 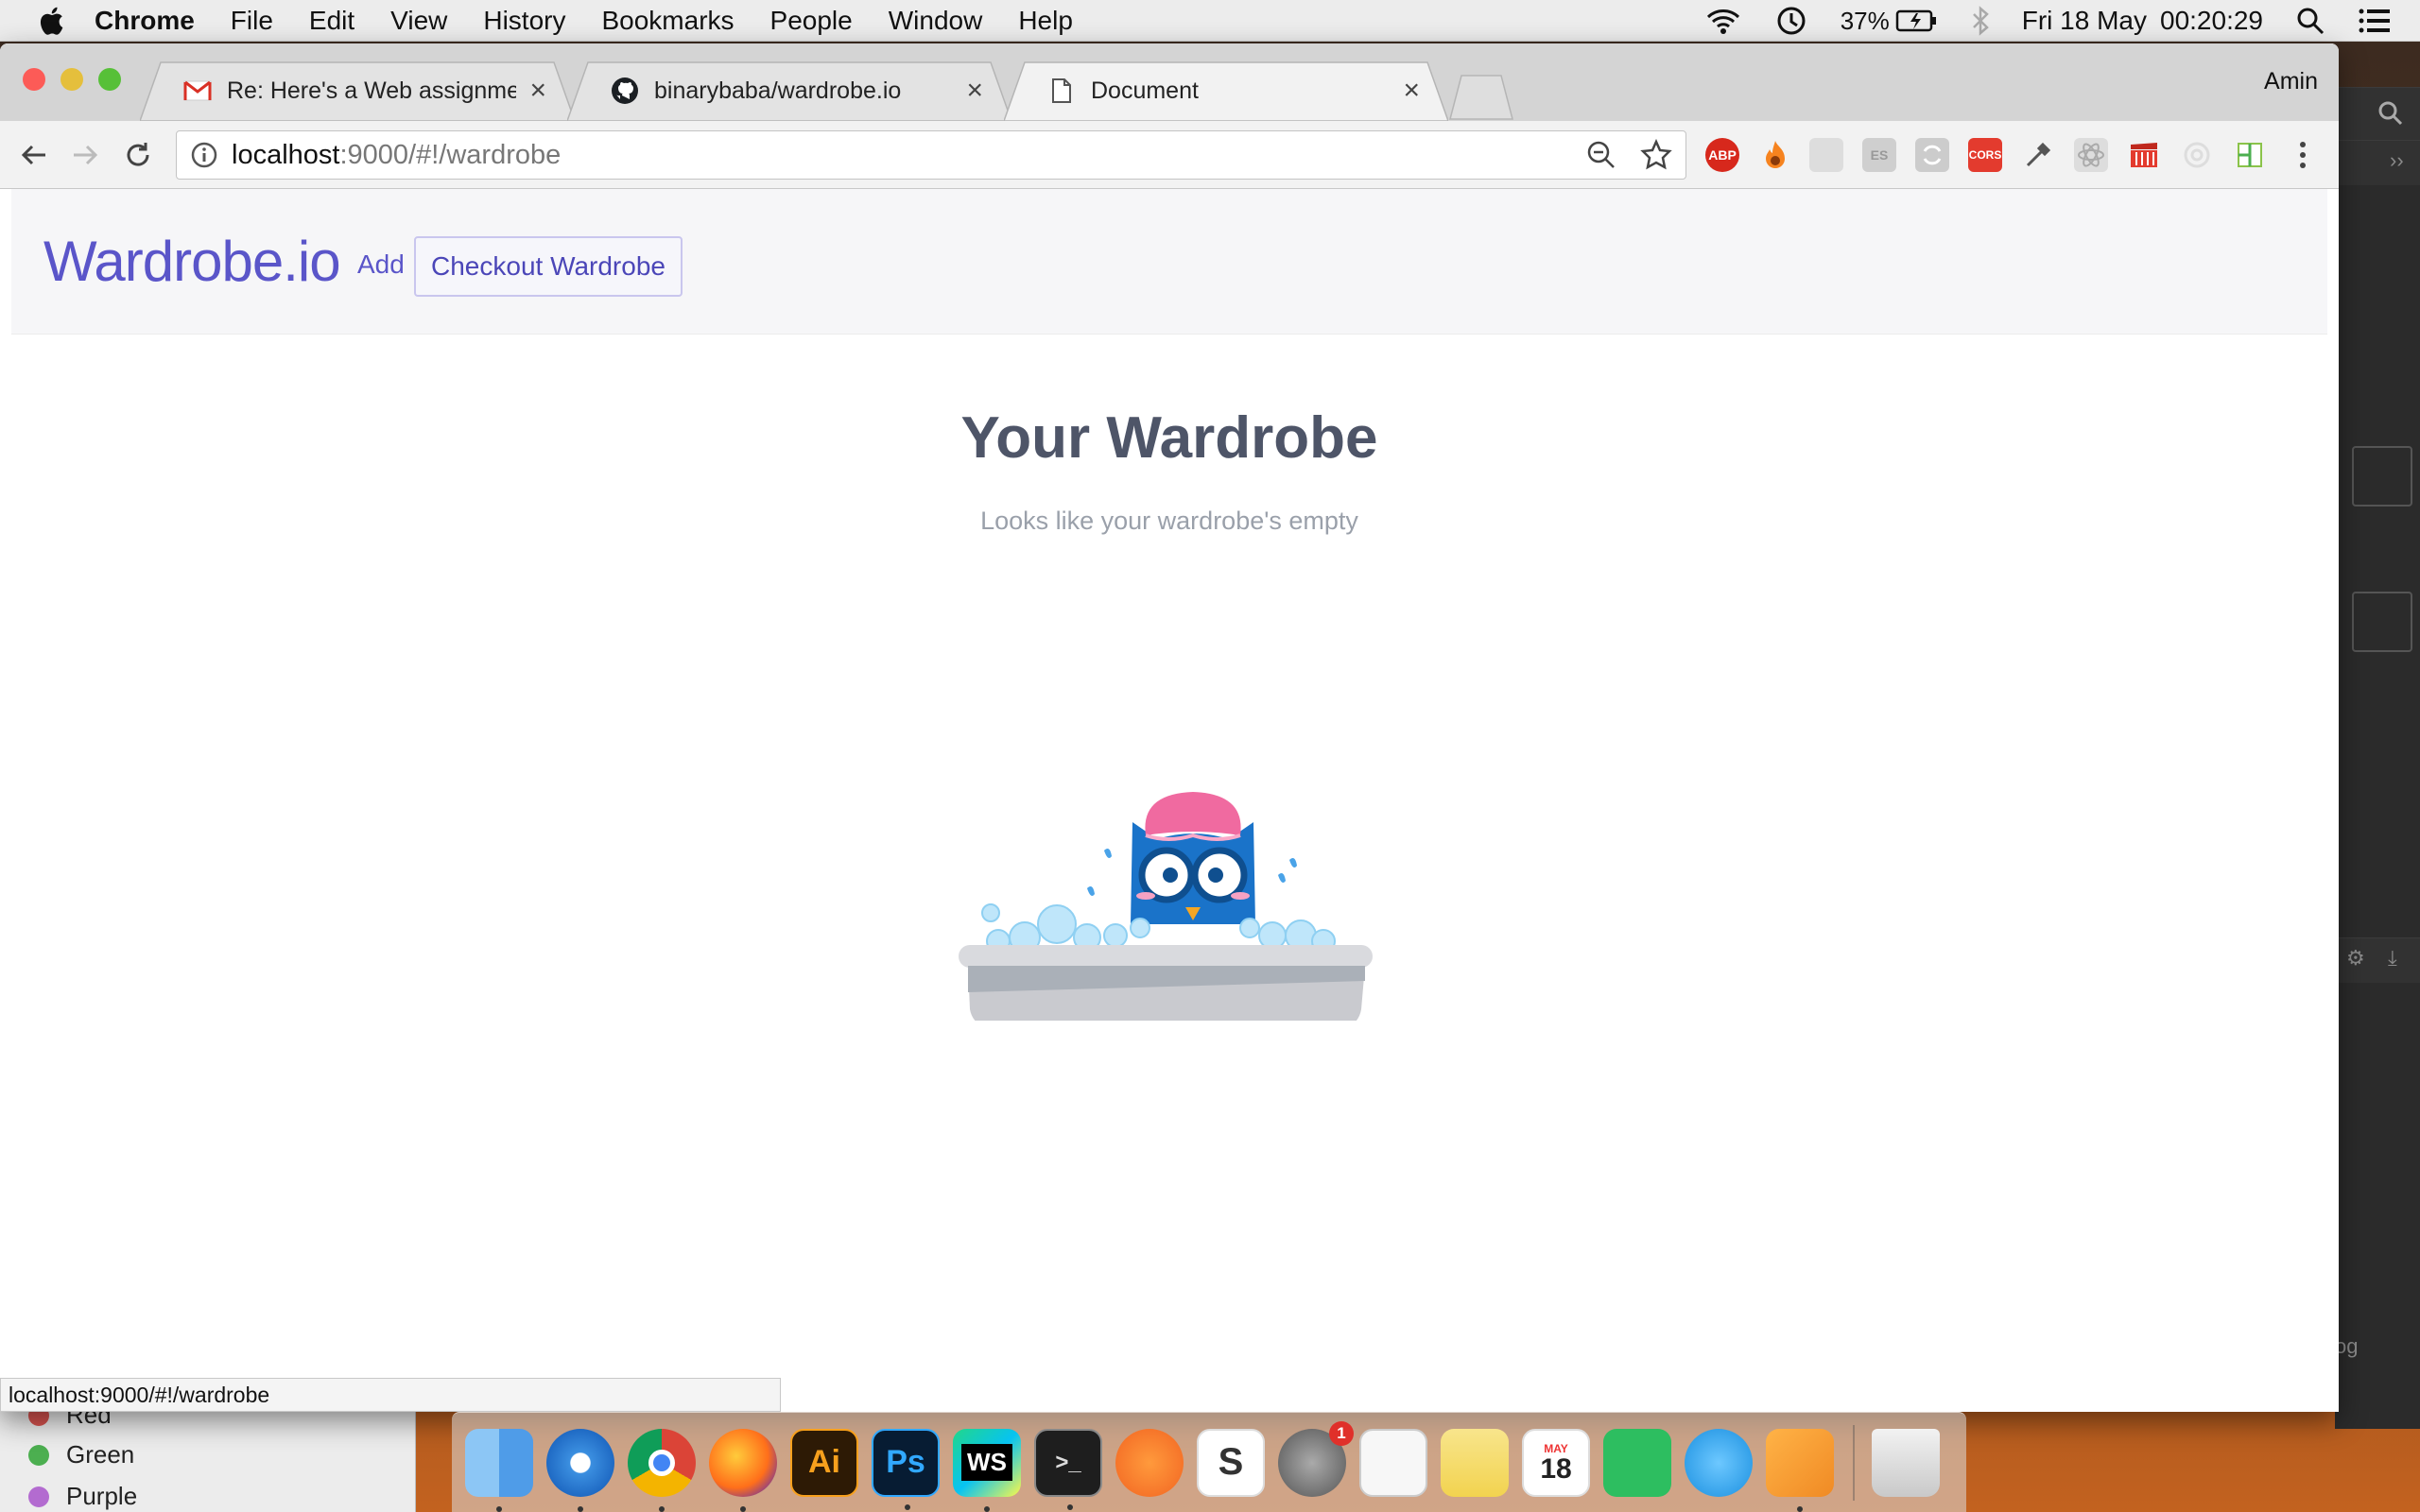 I want to click on background-ide-window: ›› ⚙ ⤓ og, so click(x=2377, y=758).